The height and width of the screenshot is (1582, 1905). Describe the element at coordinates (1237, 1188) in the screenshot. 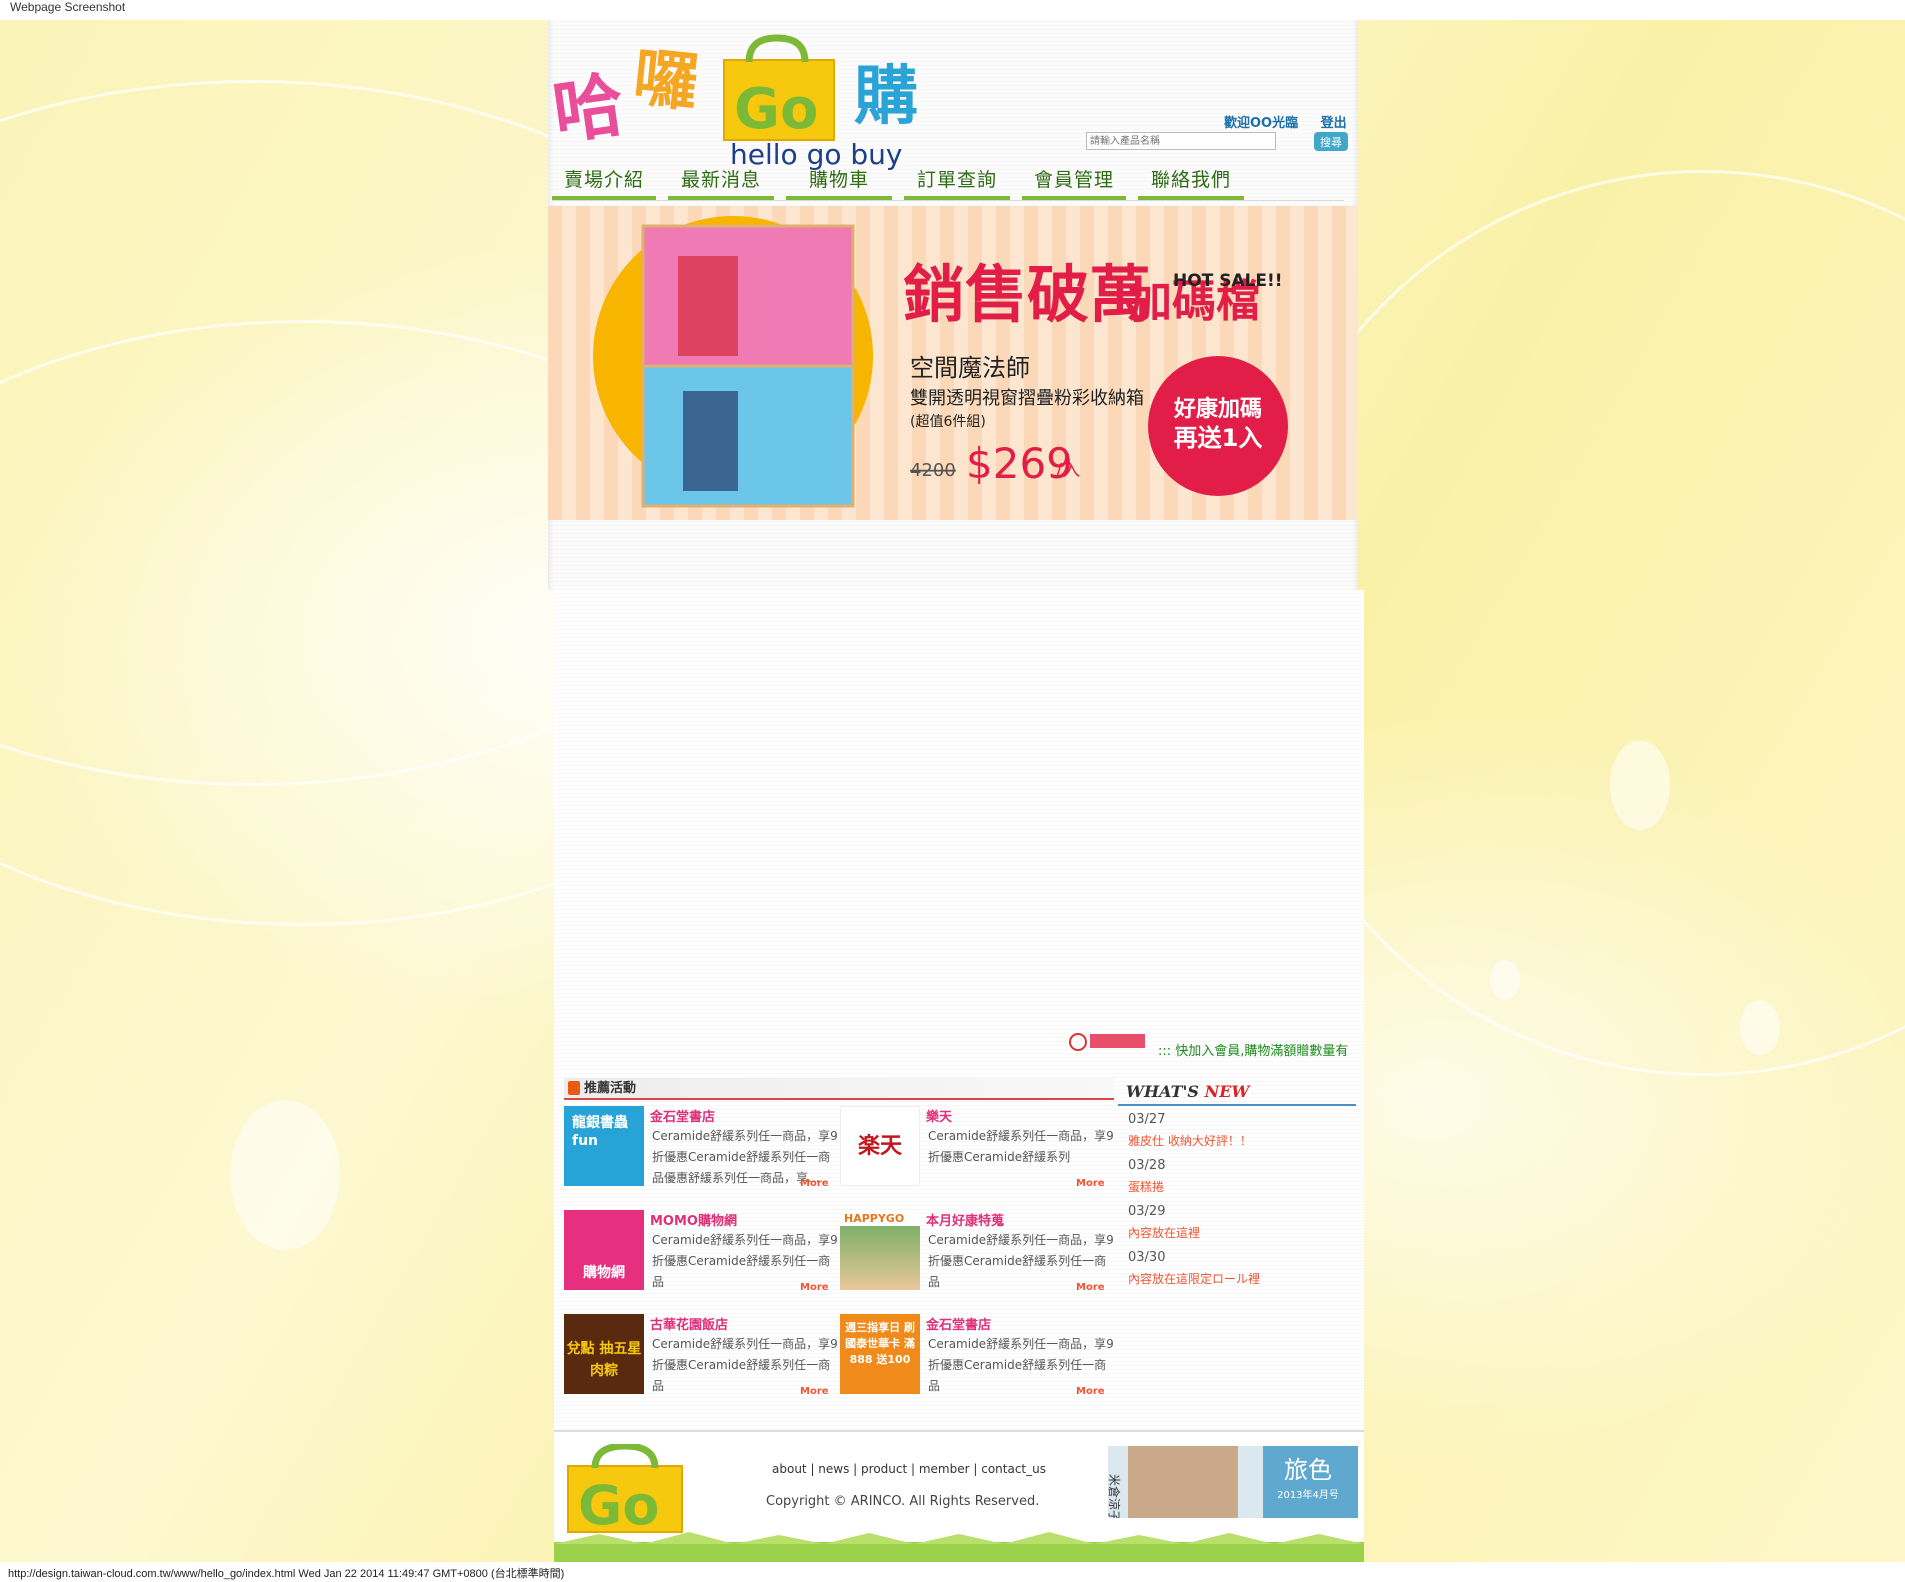

I see `news-link: 蛋糕捲` at that location.